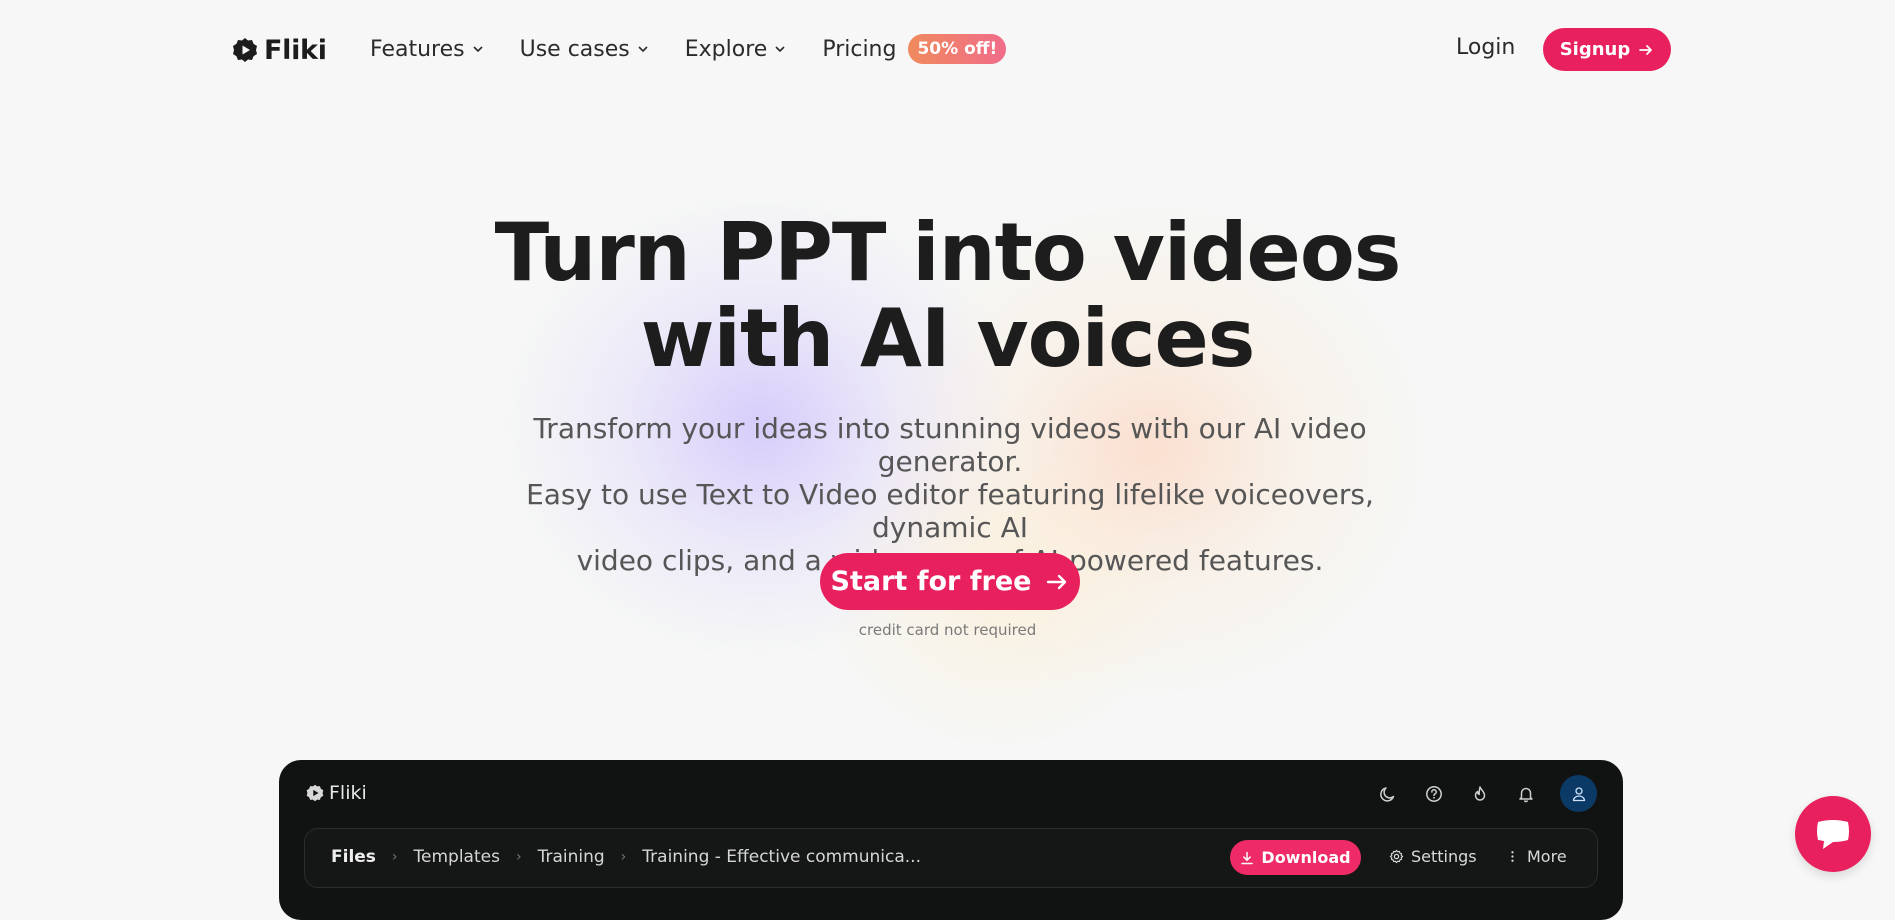 The width and height of the screenshot is (1895, 920). What do you see at coordinates (574, 49) in the screenshot?
I see `nav-use-cases-label: Use cases` at bounding box center [574, 49].